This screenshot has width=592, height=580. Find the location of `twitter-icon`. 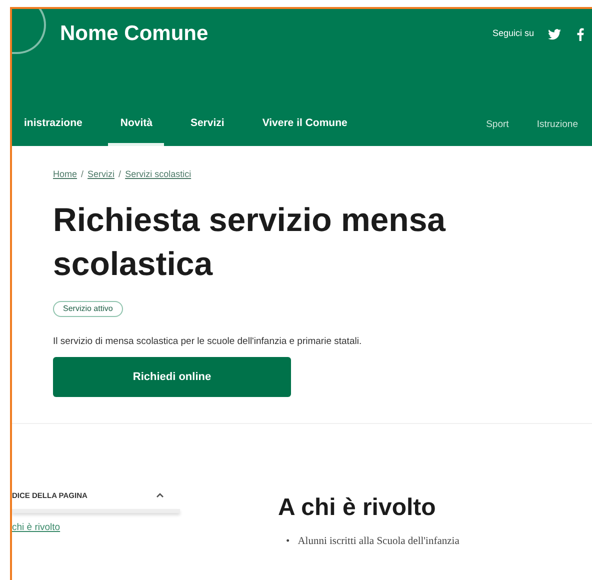

twitter-icon is located at coordinates (554, 34).